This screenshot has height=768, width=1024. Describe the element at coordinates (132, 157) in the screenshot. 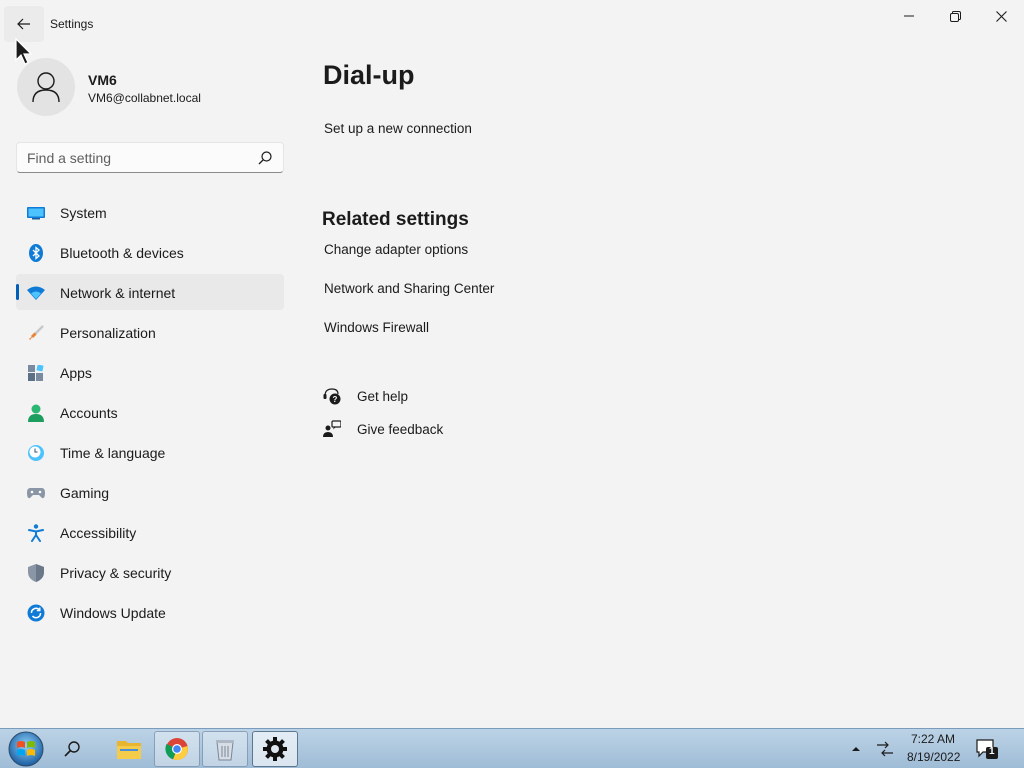

I see `search-input` at that location.